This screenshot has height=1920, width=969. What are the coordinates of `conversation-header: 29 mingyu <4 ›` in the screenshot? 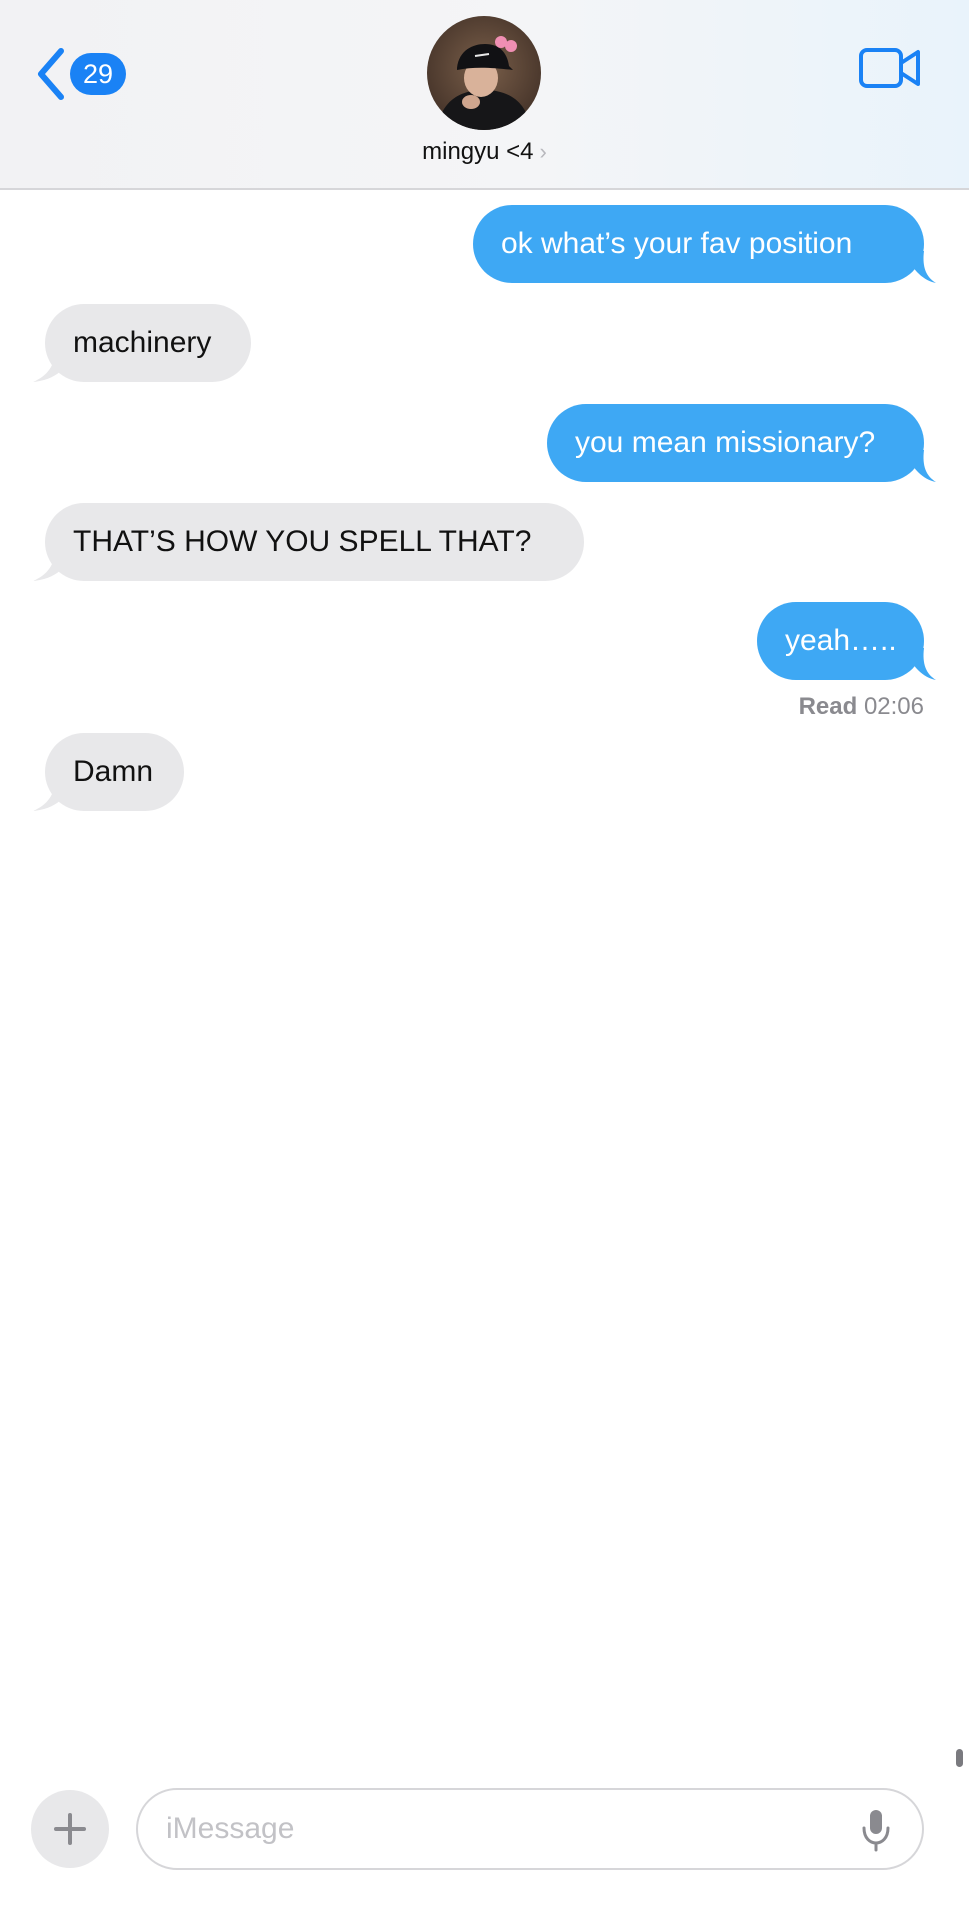 It's located at (484, 95).